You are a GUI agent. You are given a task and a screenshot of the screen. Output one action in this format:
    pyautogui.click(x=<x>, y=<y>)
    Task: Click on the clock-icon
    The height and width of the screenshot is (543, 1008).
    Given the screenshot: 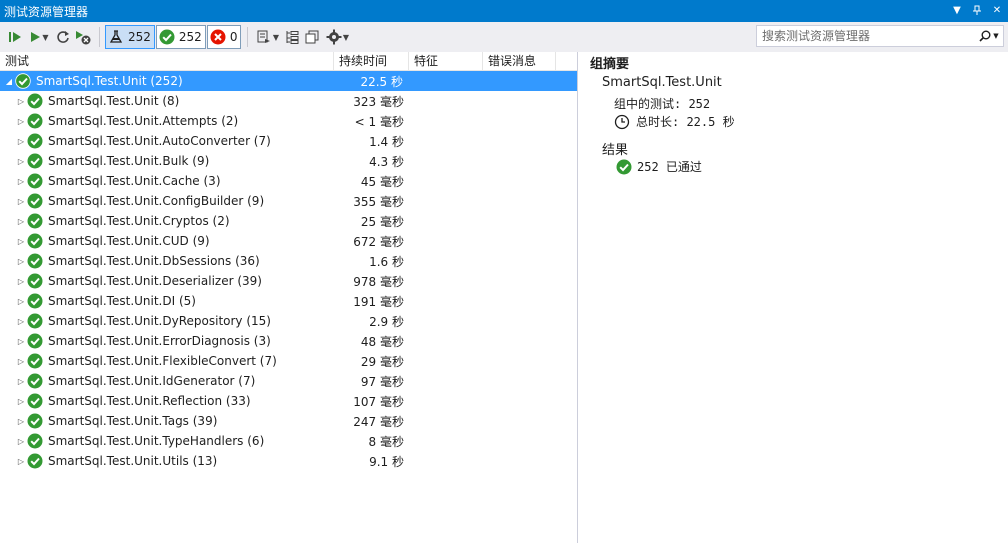 What is the action you would take?
    pyautogui.click(x=622, y=121)
    